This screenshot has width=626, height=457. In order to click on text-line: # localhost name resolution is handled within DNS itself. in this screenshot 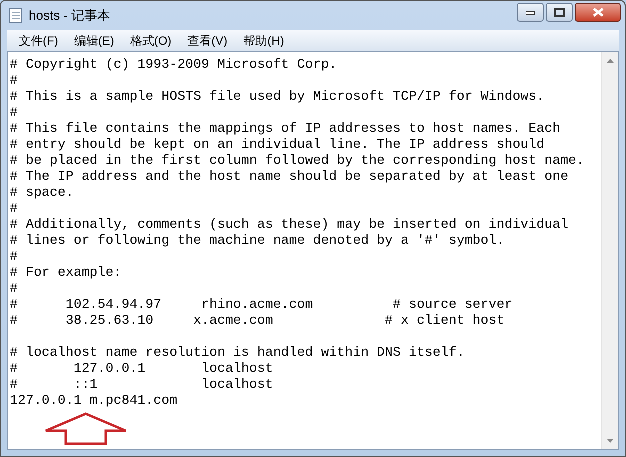, I will do `click(237, 353)`.